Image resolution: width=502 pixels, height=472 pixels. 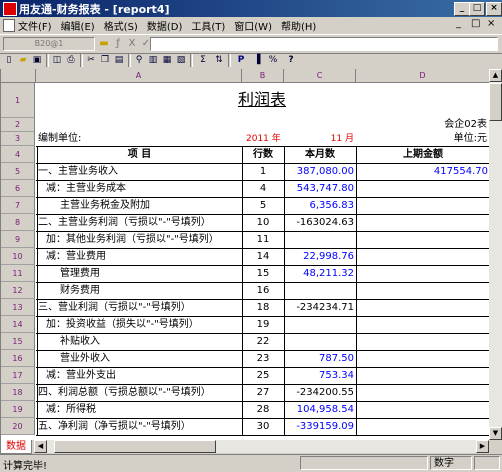 What do you see at coordinates (263, 426) in the screenshot?
I see `line-number: 30` at bounding box center [263, 426].